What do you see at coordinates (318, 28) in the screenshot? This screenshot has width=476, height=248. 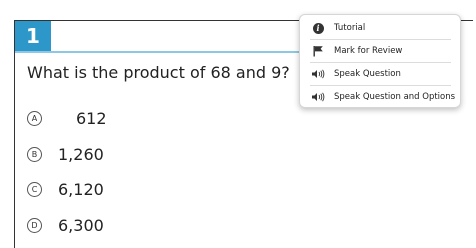 I see `info-icon: i` at bounding box center [318, 28].